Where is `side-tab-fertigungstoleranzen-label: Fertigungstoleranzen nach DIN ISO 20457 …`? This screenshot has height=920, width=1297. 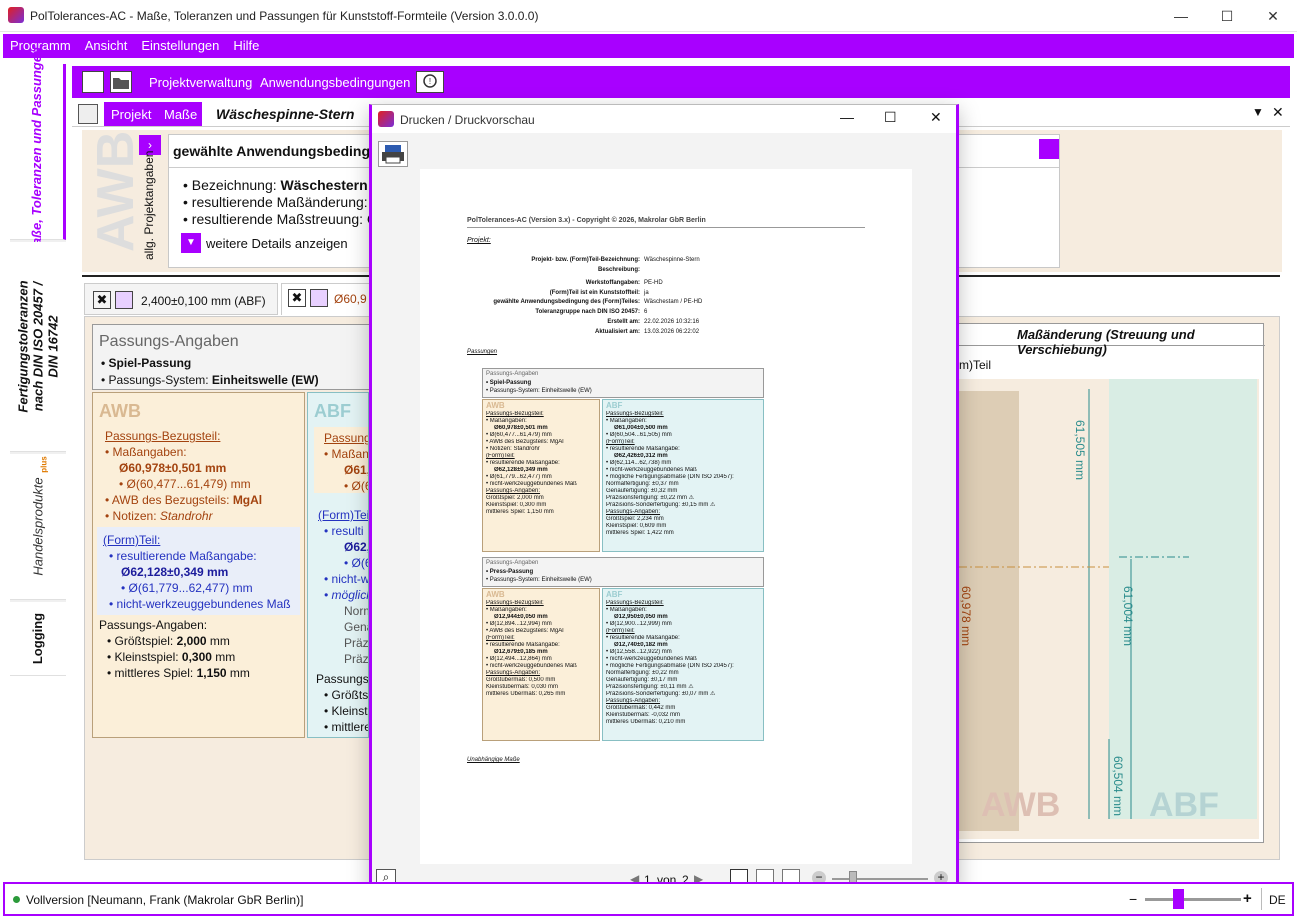
side-tab-fertigungstoleranzen-label: Fertigungstoleranzen nach DIN ISO 20457 … is located at coordinates (38, 346).